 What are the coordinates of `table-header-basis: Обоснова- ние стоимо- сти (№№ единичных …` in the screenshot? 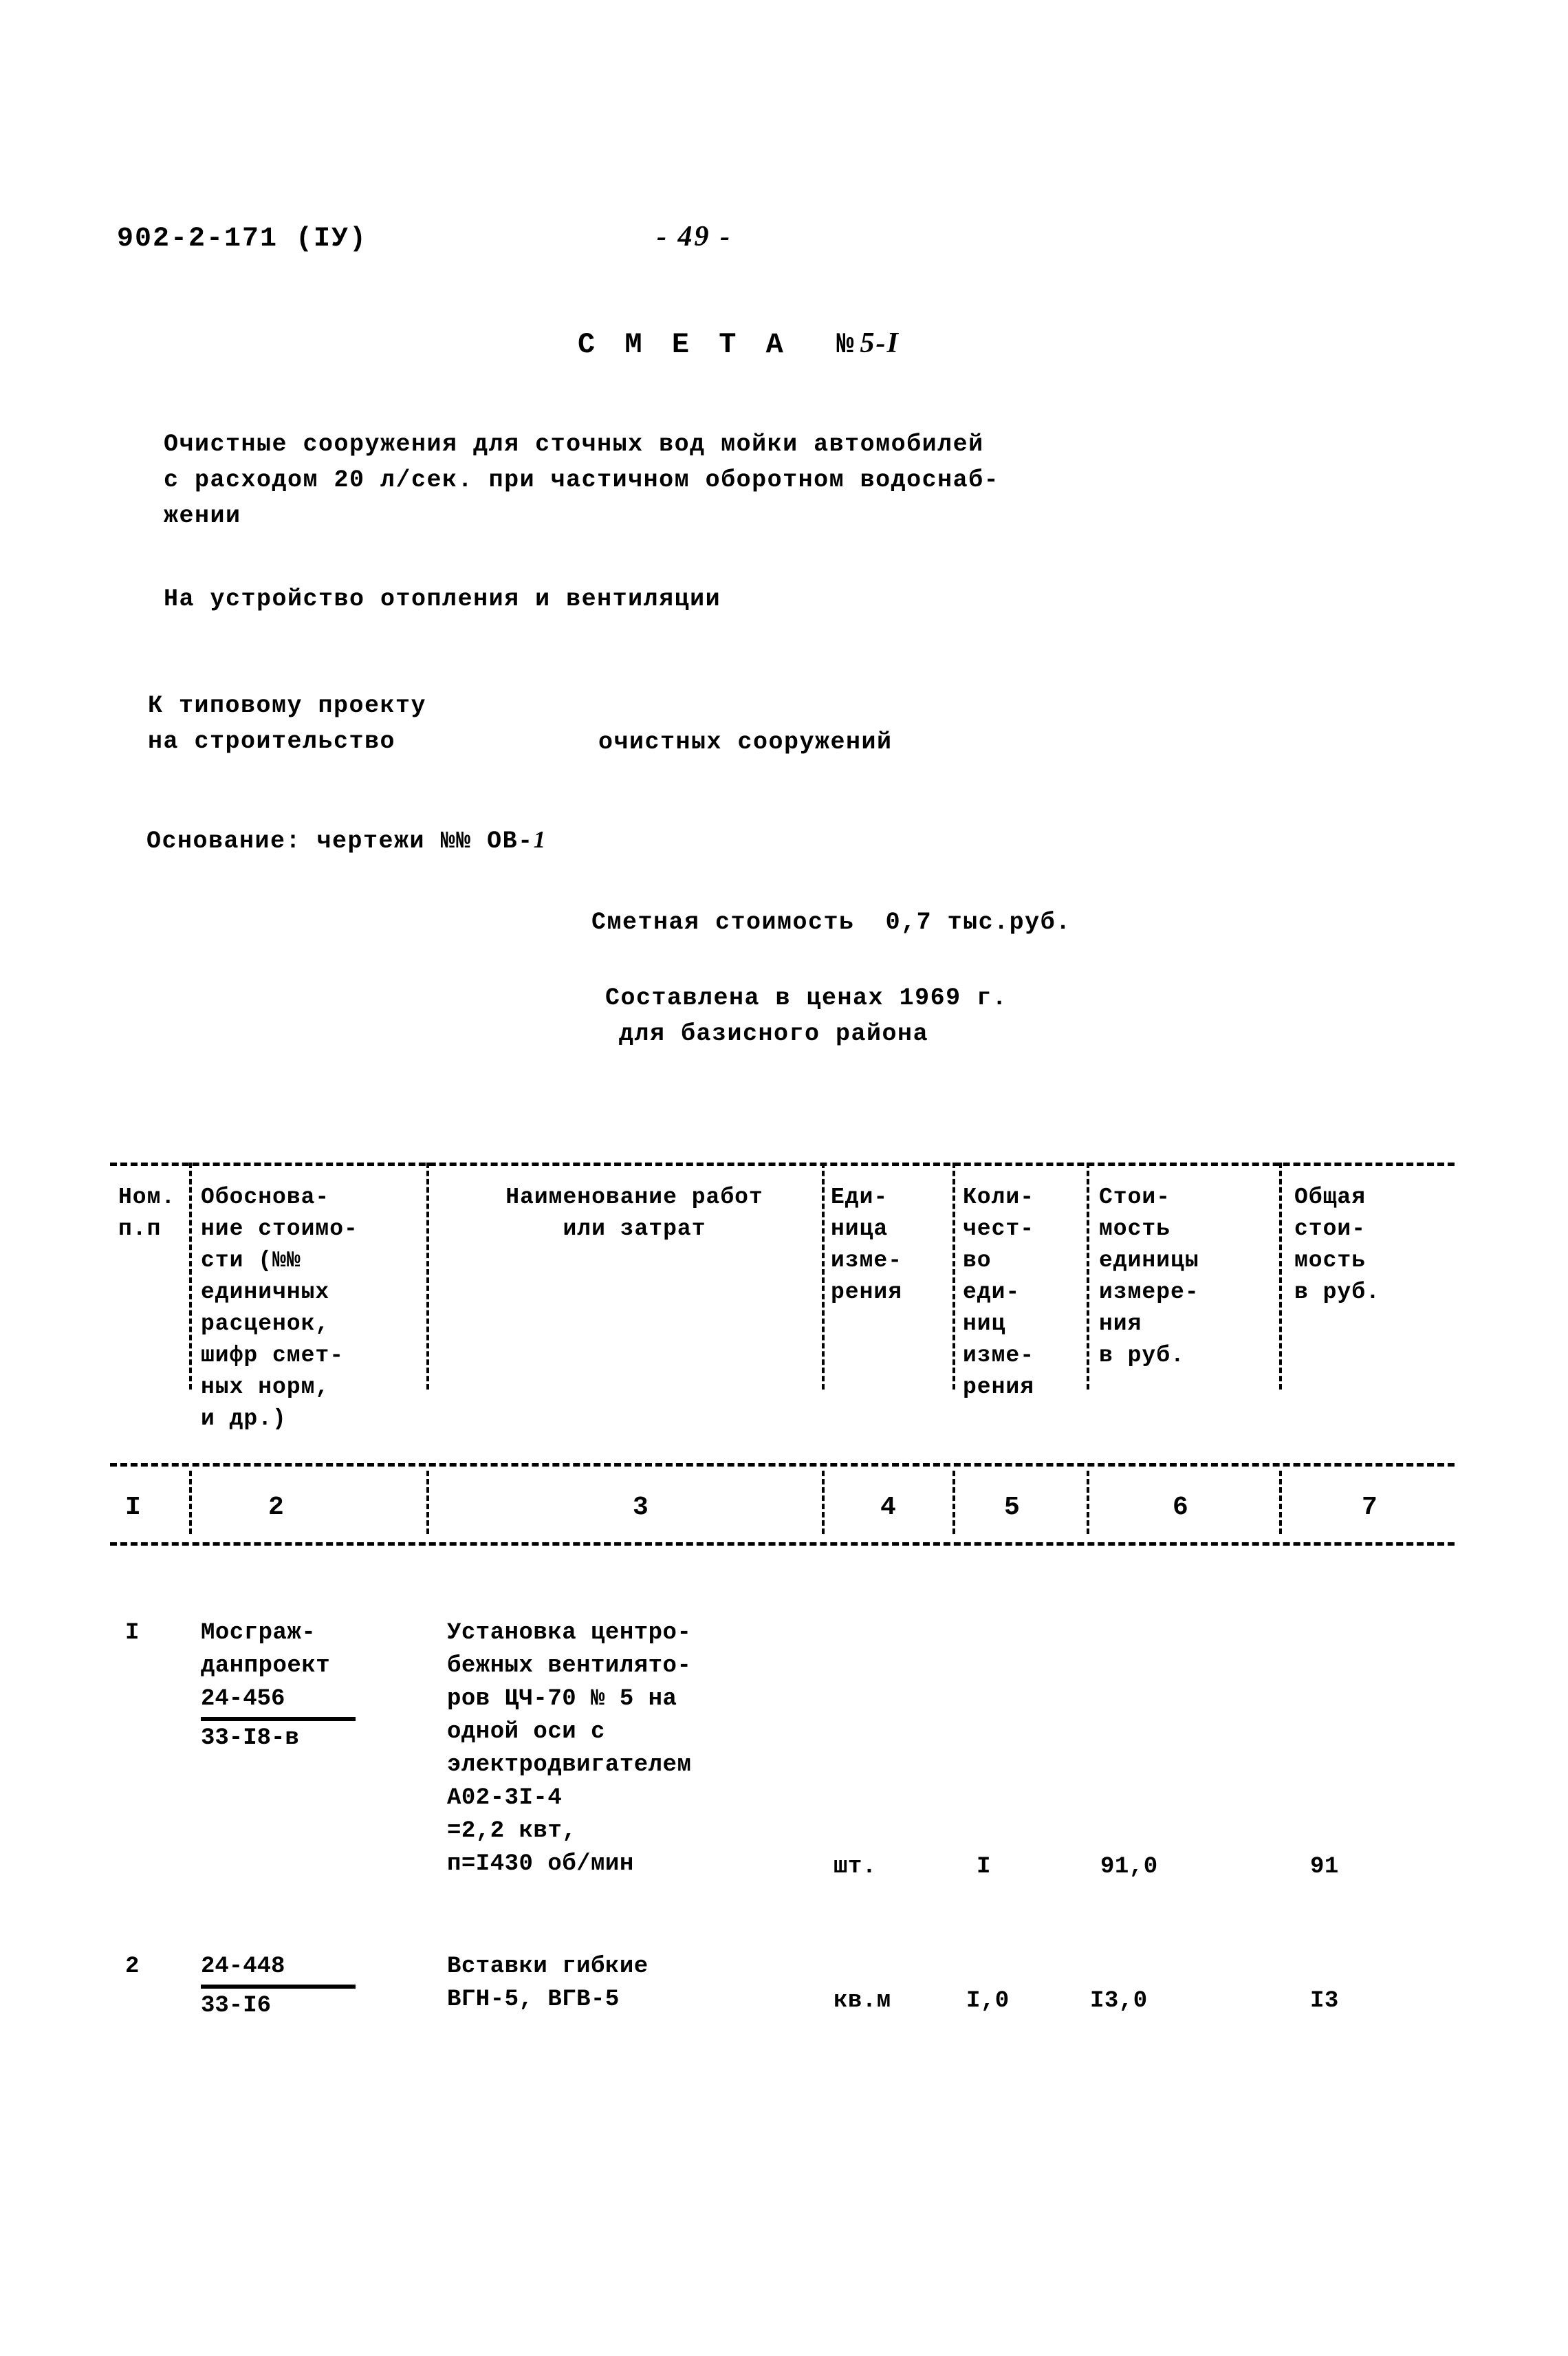 It's located at (279, 1308).